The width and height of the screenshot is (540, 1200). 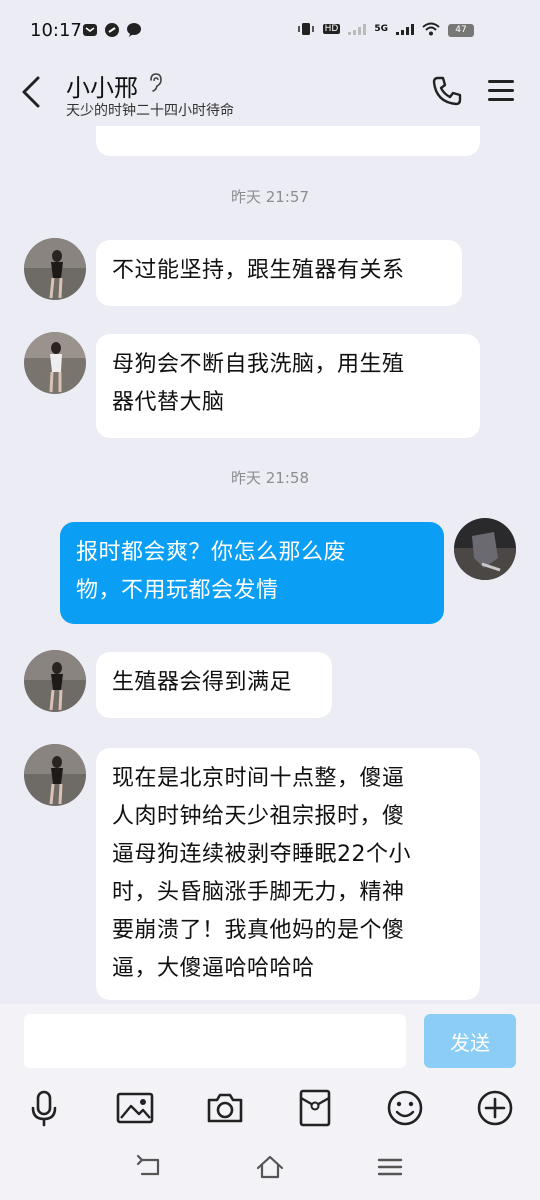 I want to click on microphone-icon, so click(x=44, y=1108).